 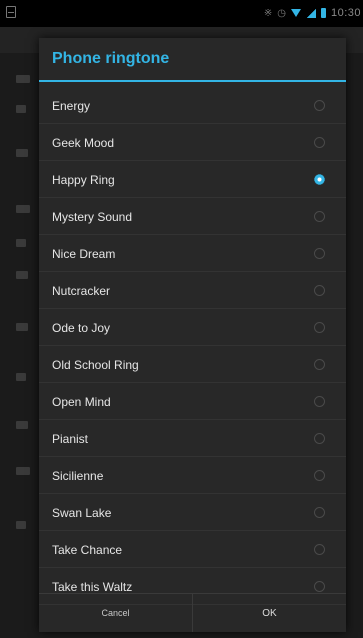 I want to click on ringtone-item-label: Take Chance, so click(x=87, y=550).